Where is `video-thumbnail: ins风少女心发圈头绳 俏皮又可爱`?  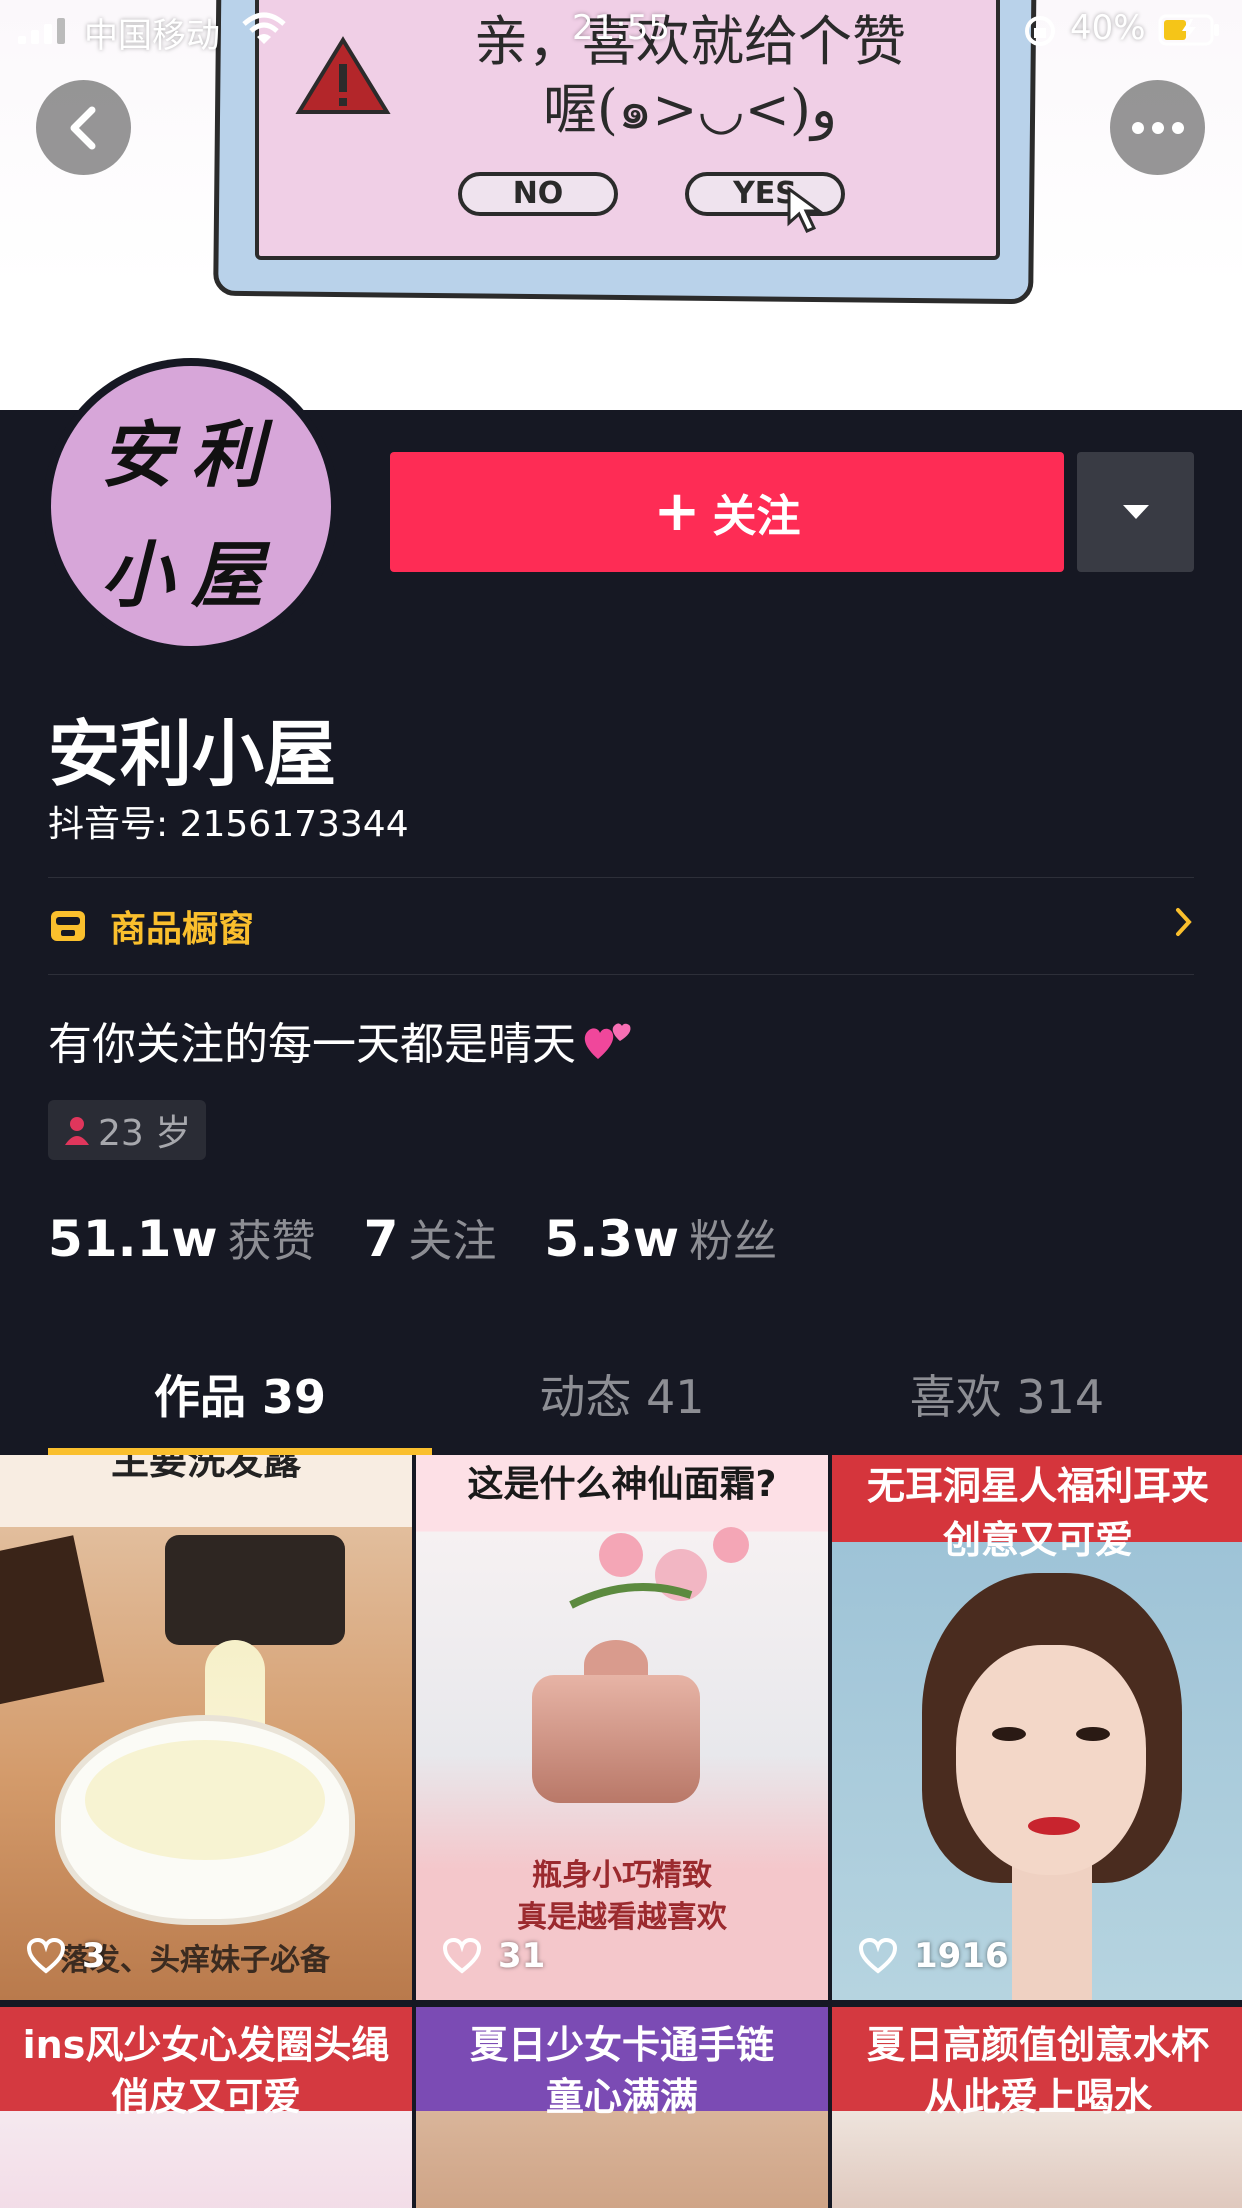 video-thumbnail: ins风少女心发圈头绳 俏皮又可爱 is located at coordinates (206, 2107).